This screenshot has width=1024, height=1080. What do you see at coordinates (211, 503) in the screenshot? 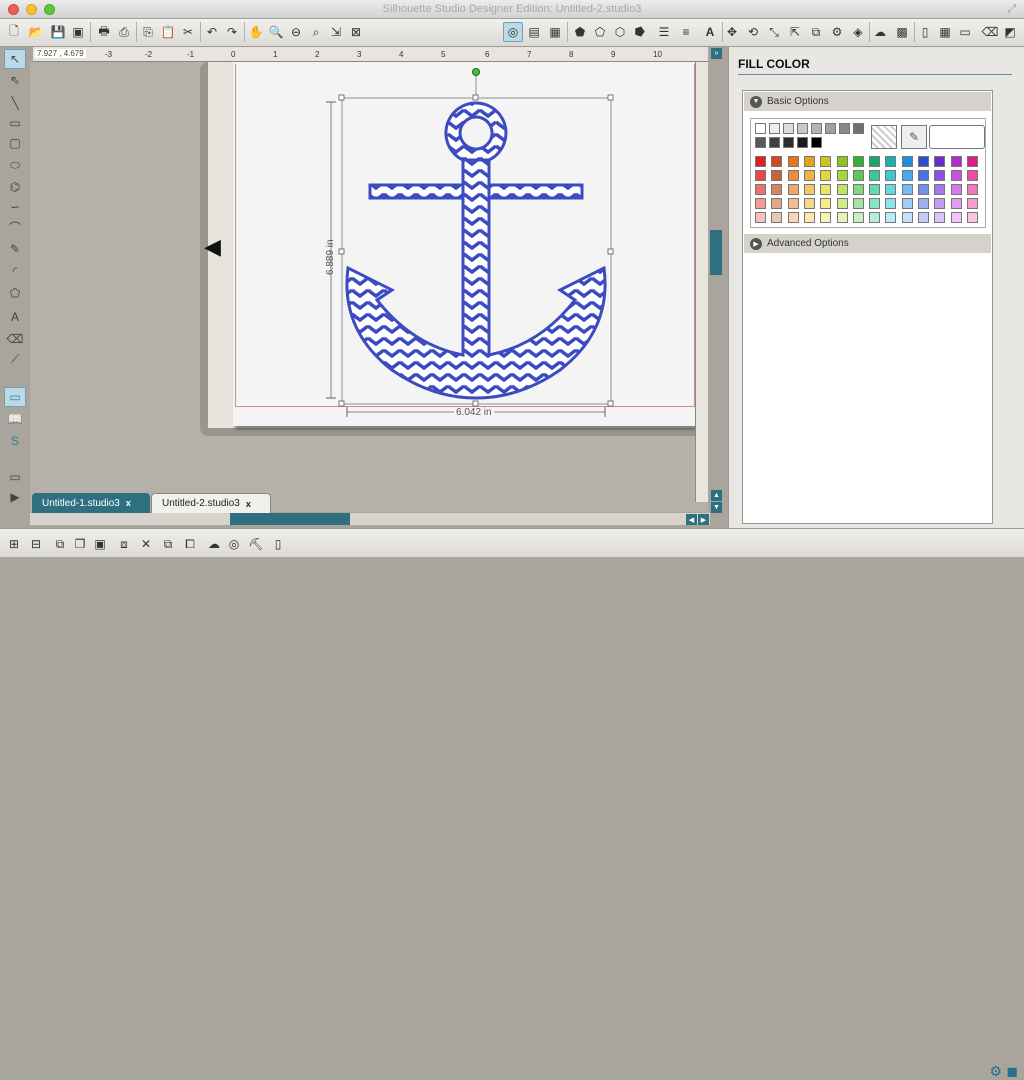
I see `tab-untitled-2: Untitled-2.studio3 x` at bounding box center [211, 503].